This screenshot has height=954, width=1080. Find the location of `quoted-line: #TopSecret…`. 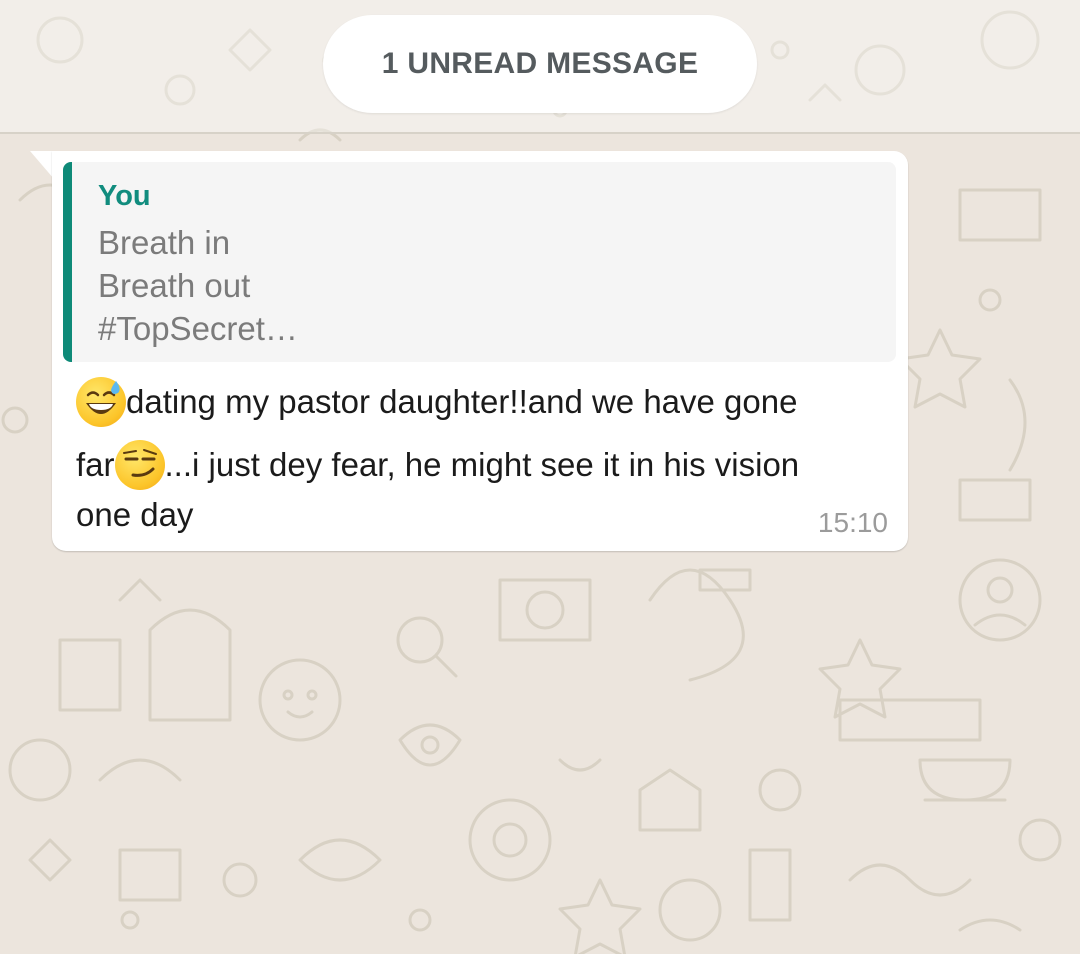

quoted-line: #TopSecret… is located at coordinates (198, 328).